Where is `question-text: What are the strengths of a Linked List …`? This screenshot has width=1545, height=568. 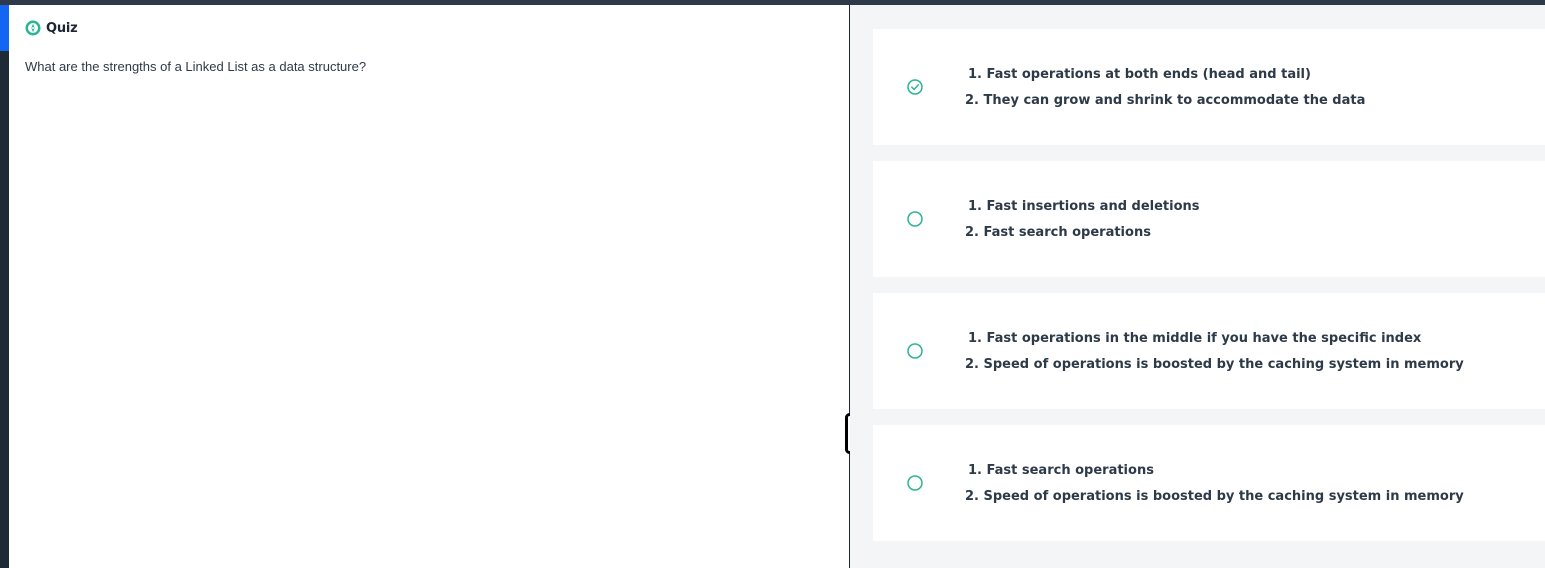
question-text: What are the strengths of a Linked List … is located at coordinates (196, 66).